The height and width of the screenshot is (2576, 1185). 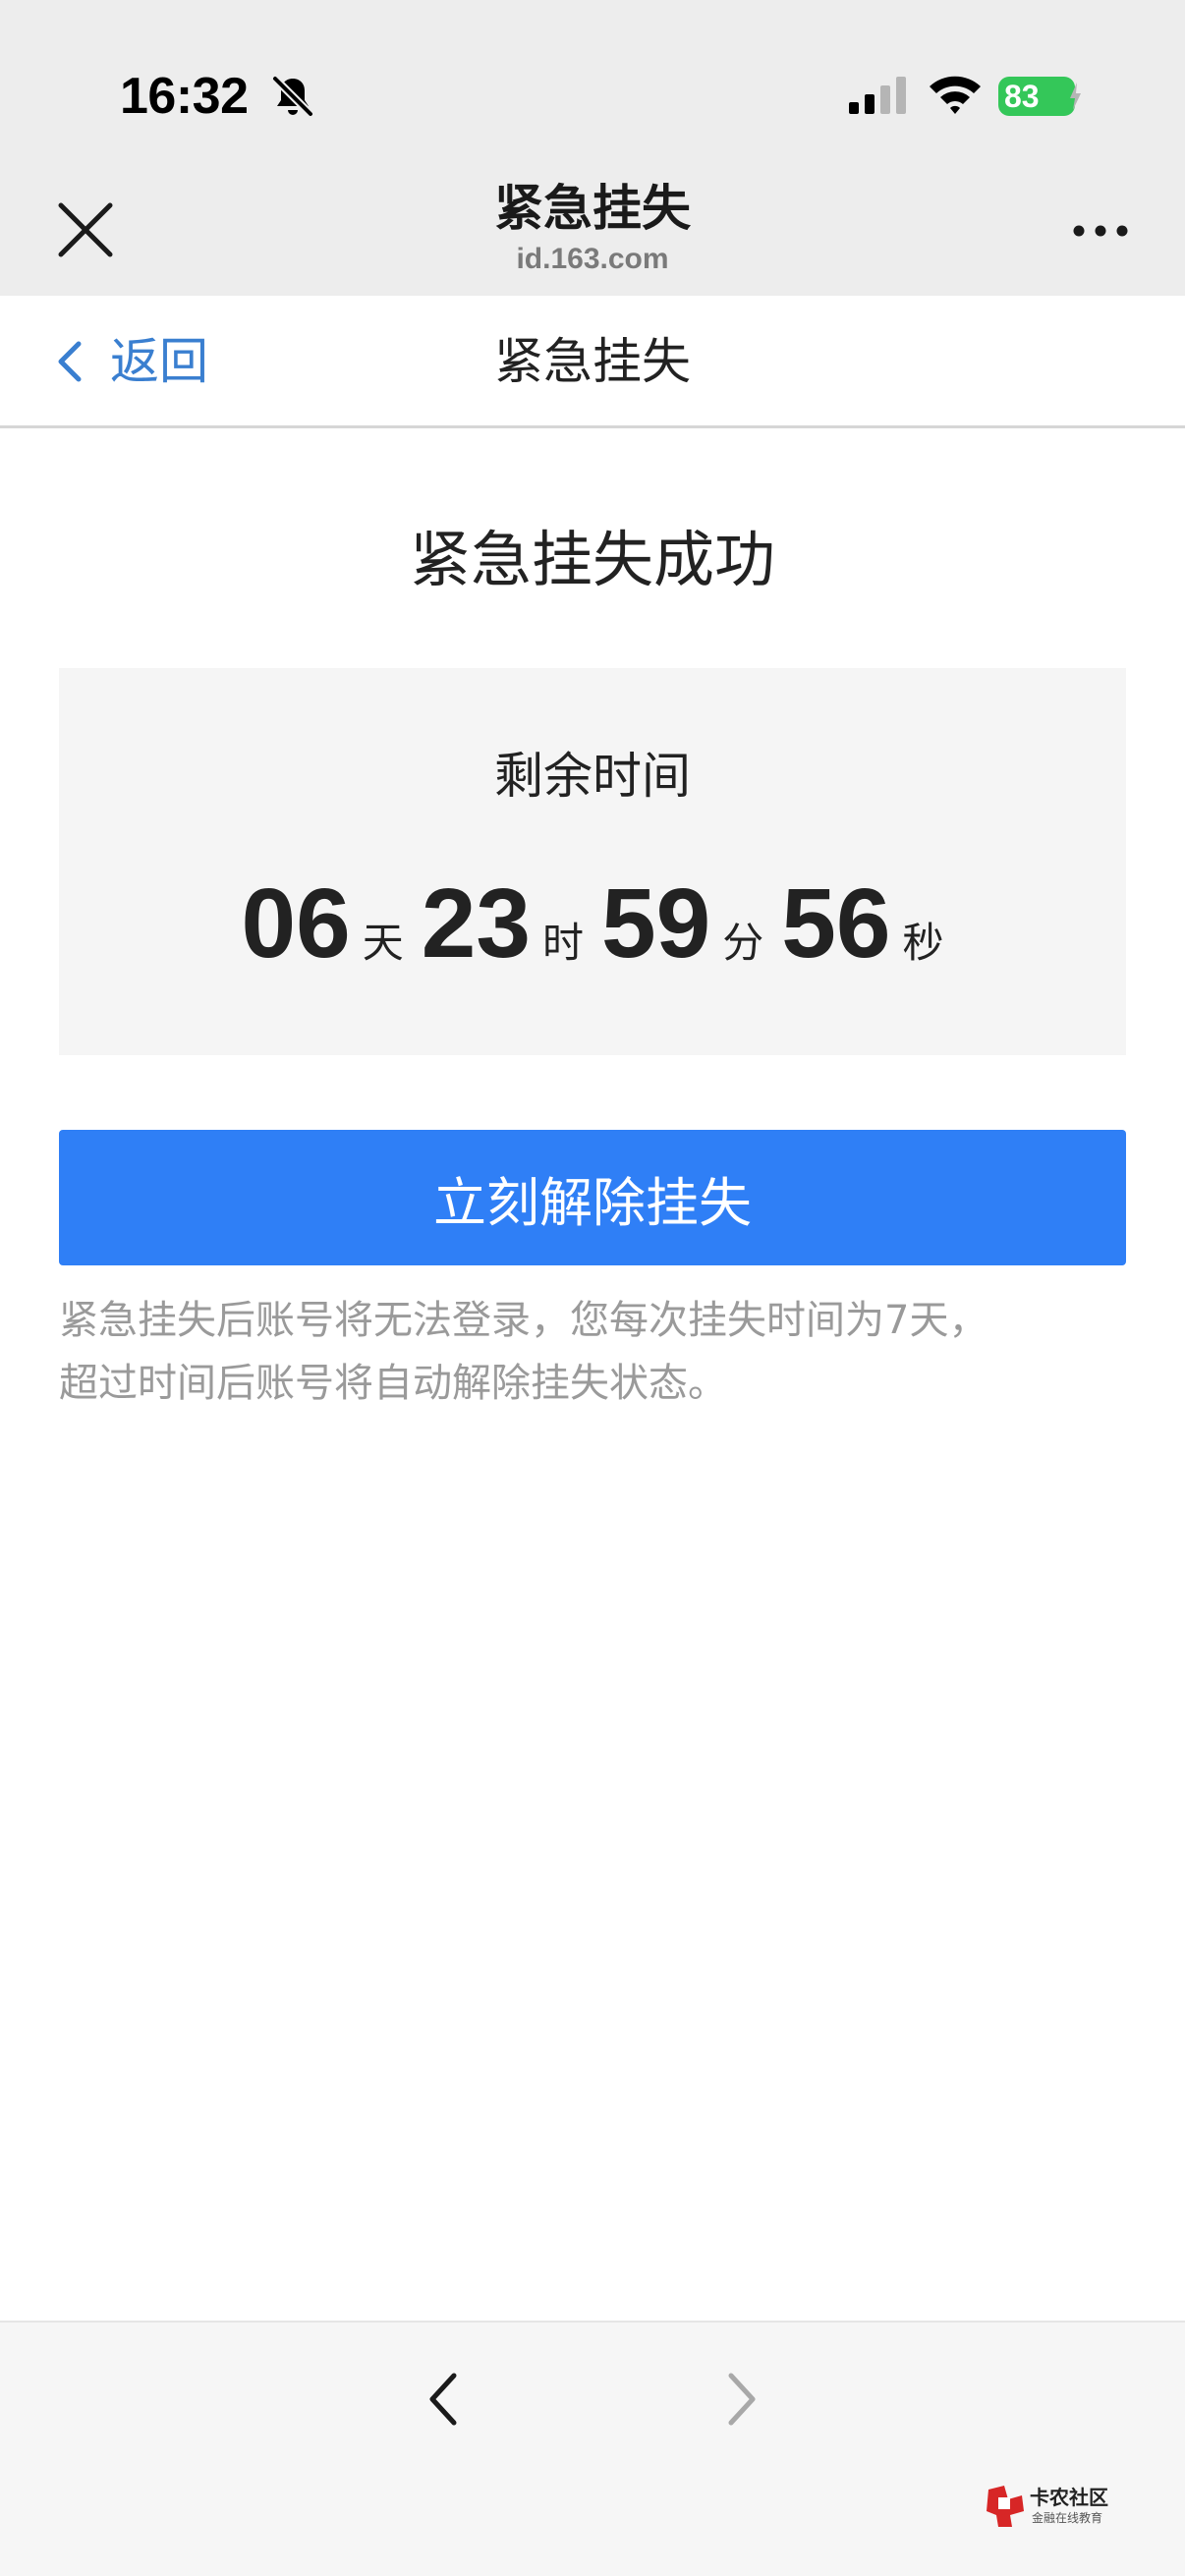 I want to click on bottom-toolbar, so click(x=592, y=2448).